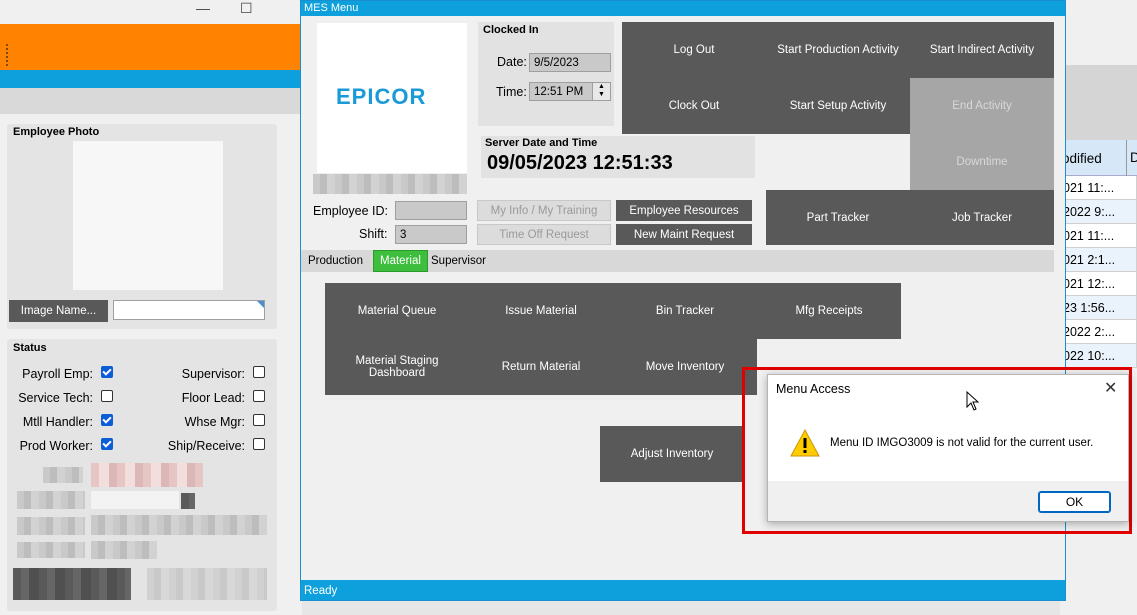  What do you see at coordinates (381, 96) in the screenshot?
I see `epicor-logo: EPICOR` at bounding box center [381, 96].